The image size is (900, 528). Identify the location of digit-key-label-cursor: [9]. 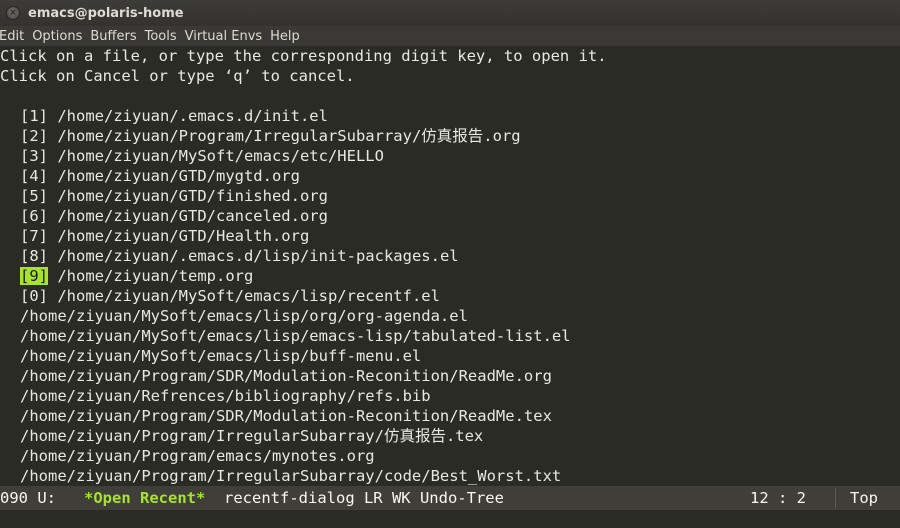
(34, 276).